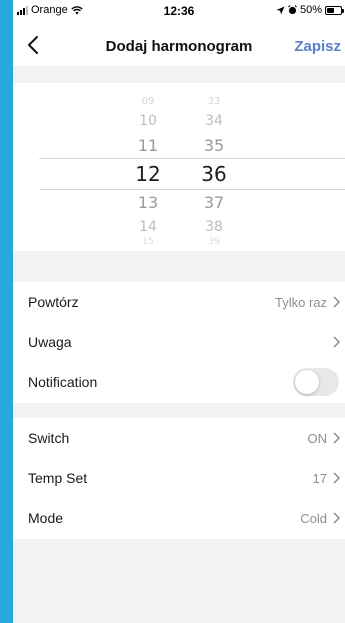 The width and height of the screenshot is (345, 623). I want to click on repeat-value: Tylko raz, so click(300, 302).